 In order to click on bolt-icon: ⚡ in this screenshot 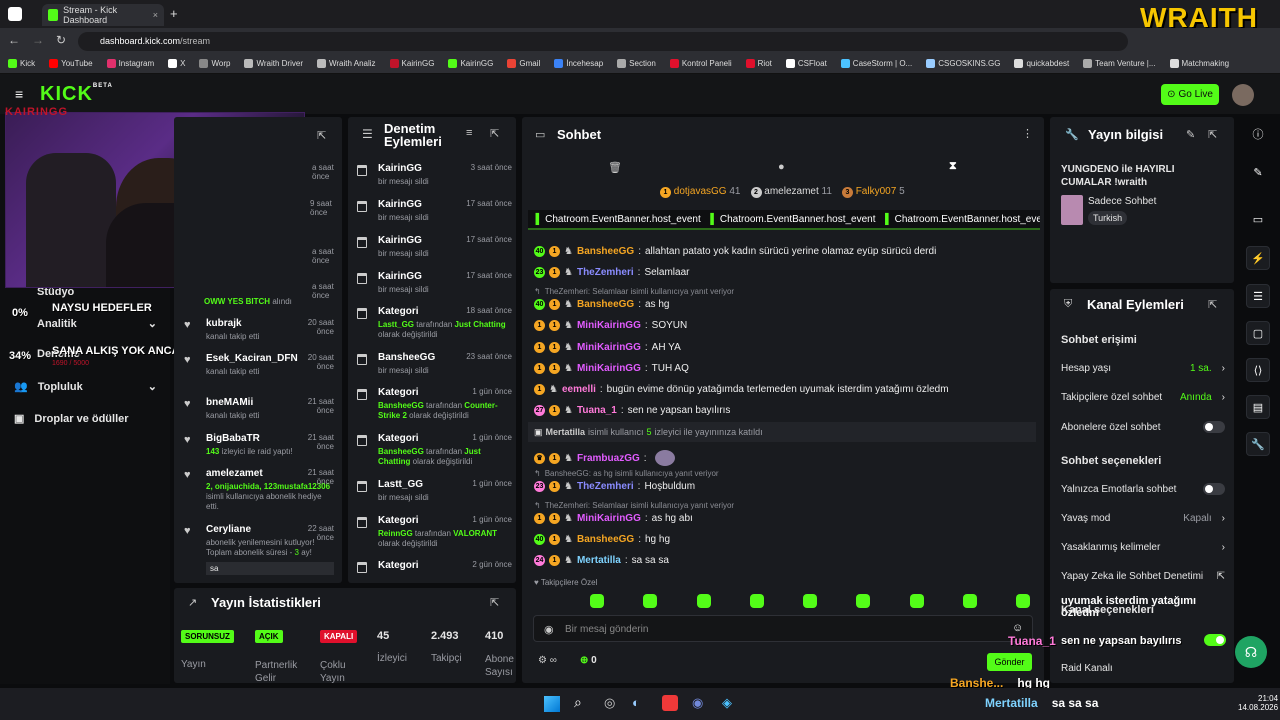, I will do `click(1258, 258)`.